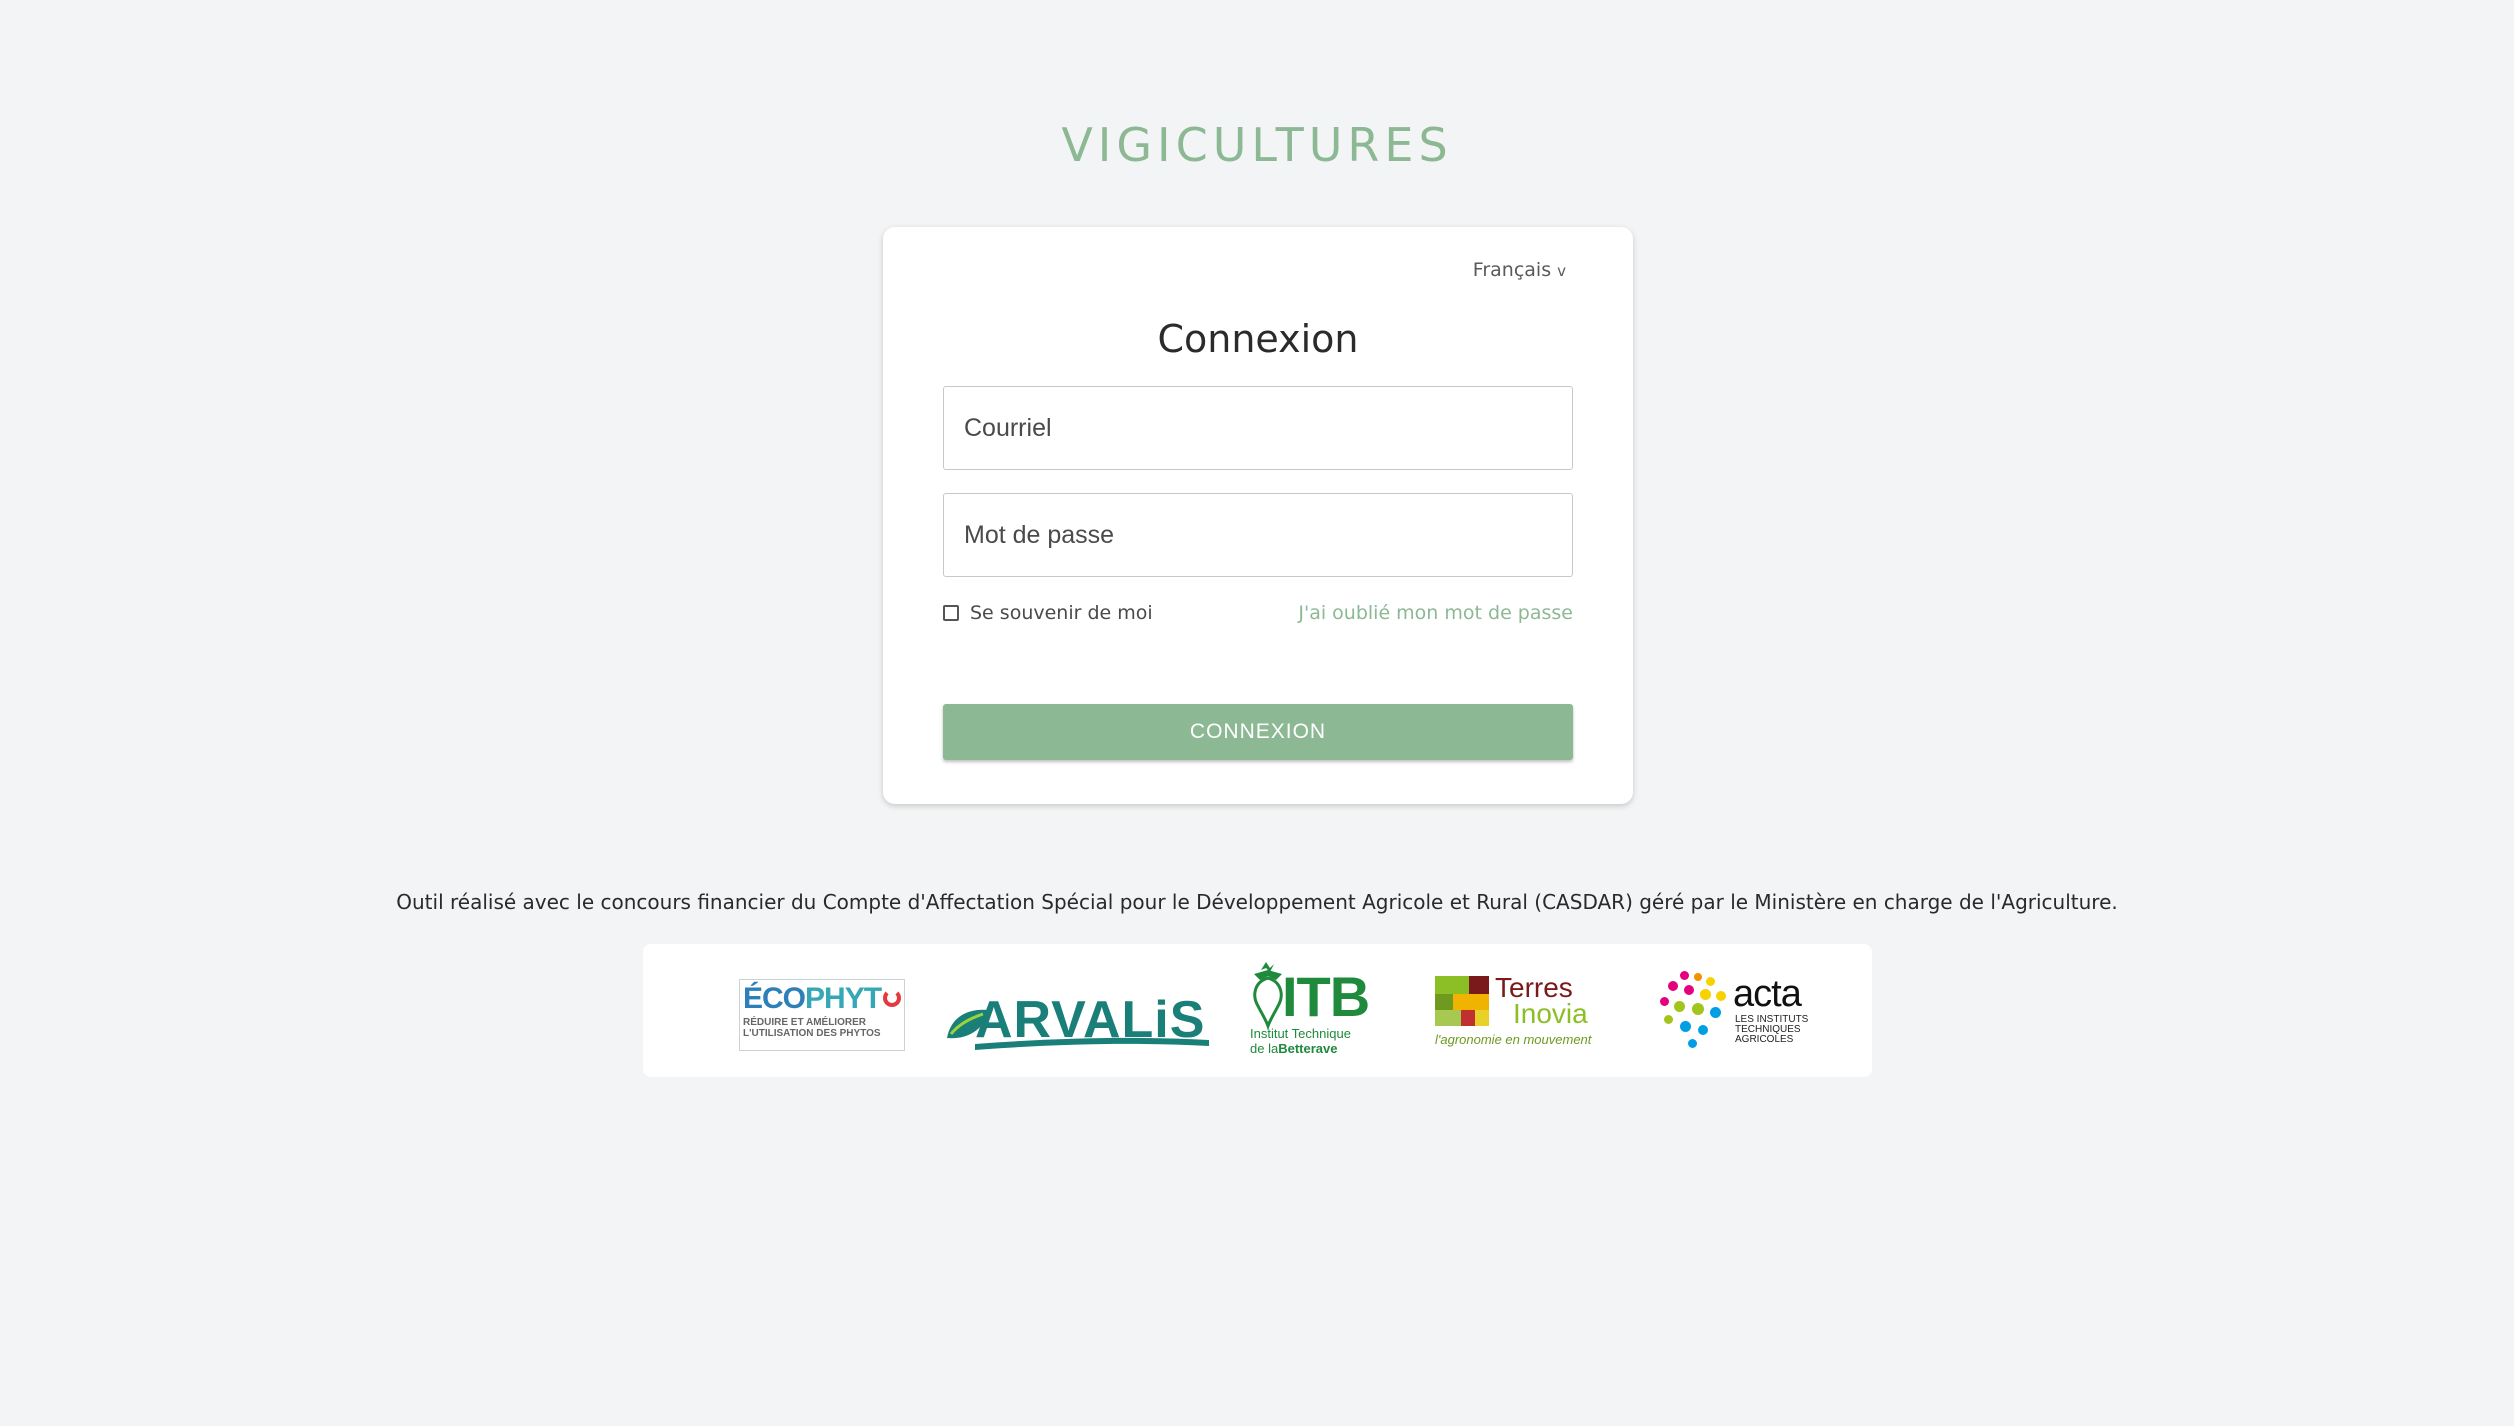 Image resolution: width=2514 pixels, height=1426 pixels. I want to click on remember-me: Se souvenir de moi, so click(1048, 613).